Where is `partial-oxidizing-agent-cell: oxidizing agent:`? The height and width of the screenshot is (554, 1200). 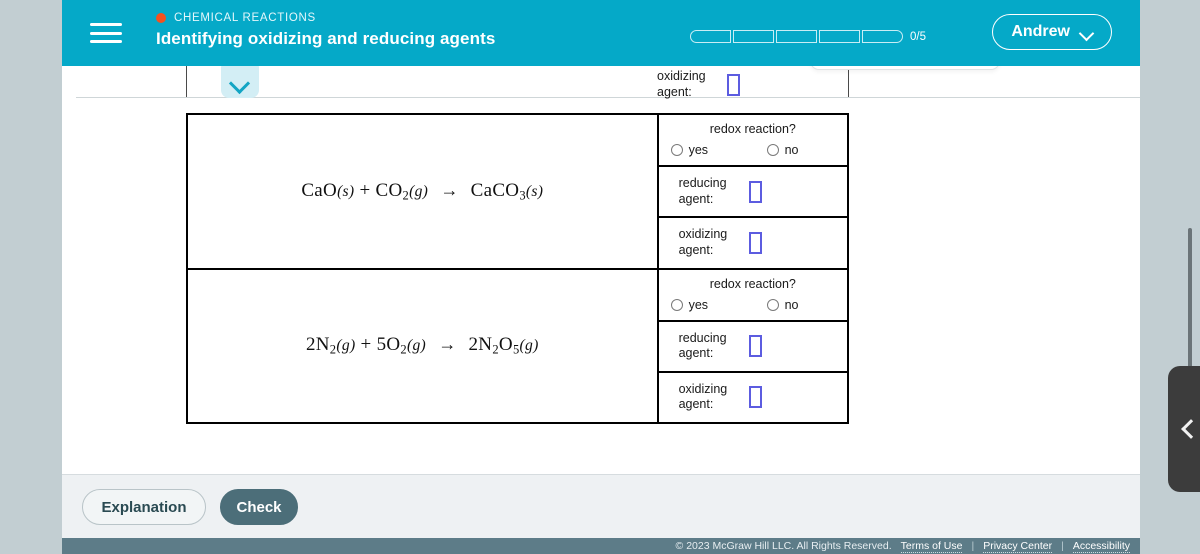 partial-oxidizing-agent-cell: oxidizing agent: is located at coordinates (752, 84).